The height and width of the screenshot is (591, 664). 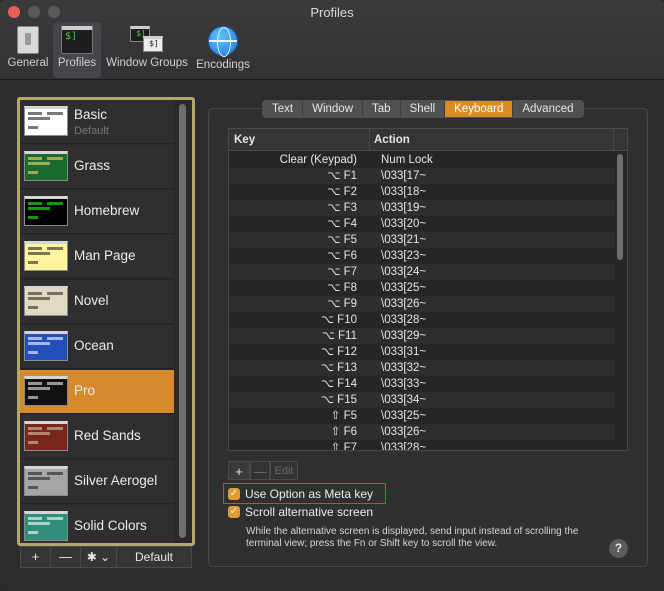 What do you see at coordinates (547, 109) in the screenshot?
I see `tab-advanced: Advanced` at bounding box center [547, 109].